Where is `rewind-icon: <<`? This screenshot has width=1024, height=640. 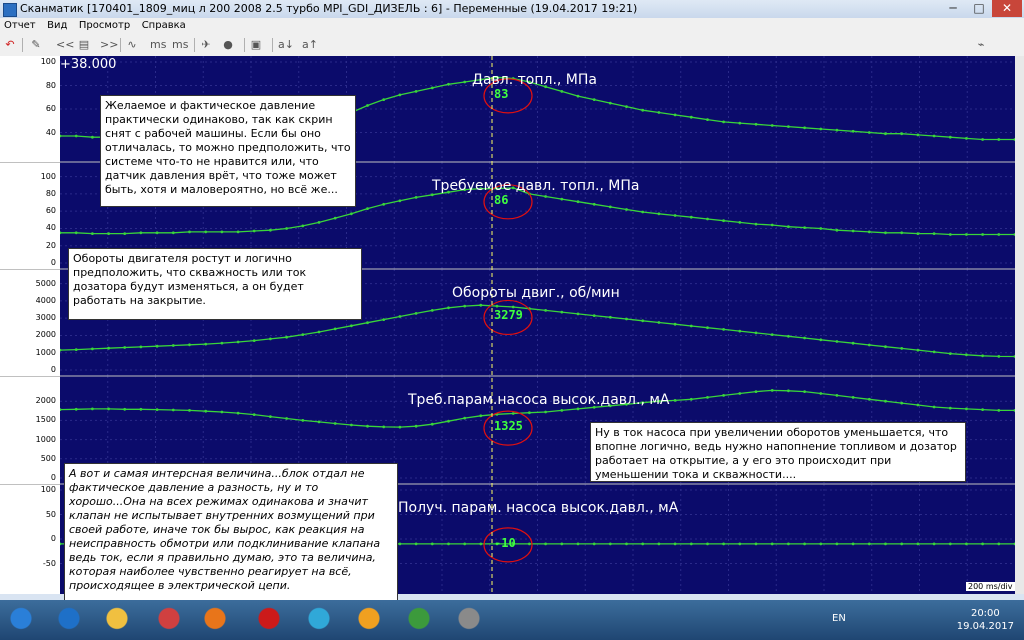
rewind-icon: << is located at coordinates (65, 45).